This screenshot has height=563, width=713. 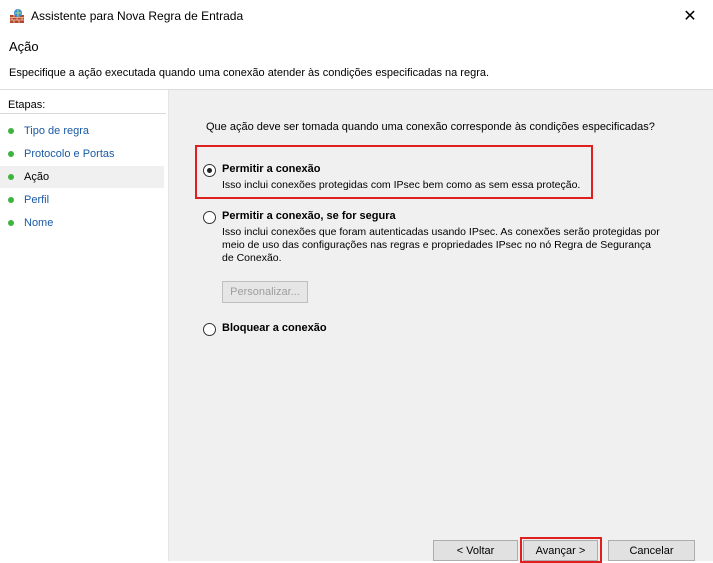 I want to click on title-bar: Assistente para Nova Regra de Entrada ✕, so click(x=356, y=16).